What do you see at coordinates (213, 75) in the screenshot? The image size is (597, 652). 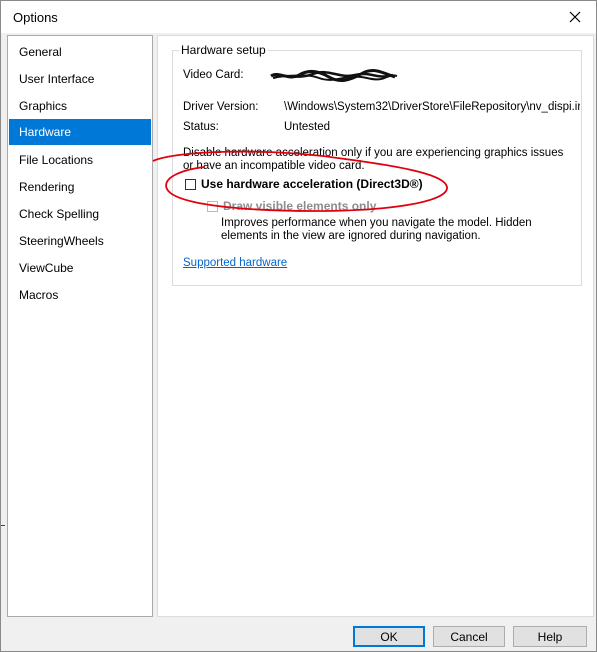 I see `video-card-label: Video Card:` at bounding box center [213, 75].